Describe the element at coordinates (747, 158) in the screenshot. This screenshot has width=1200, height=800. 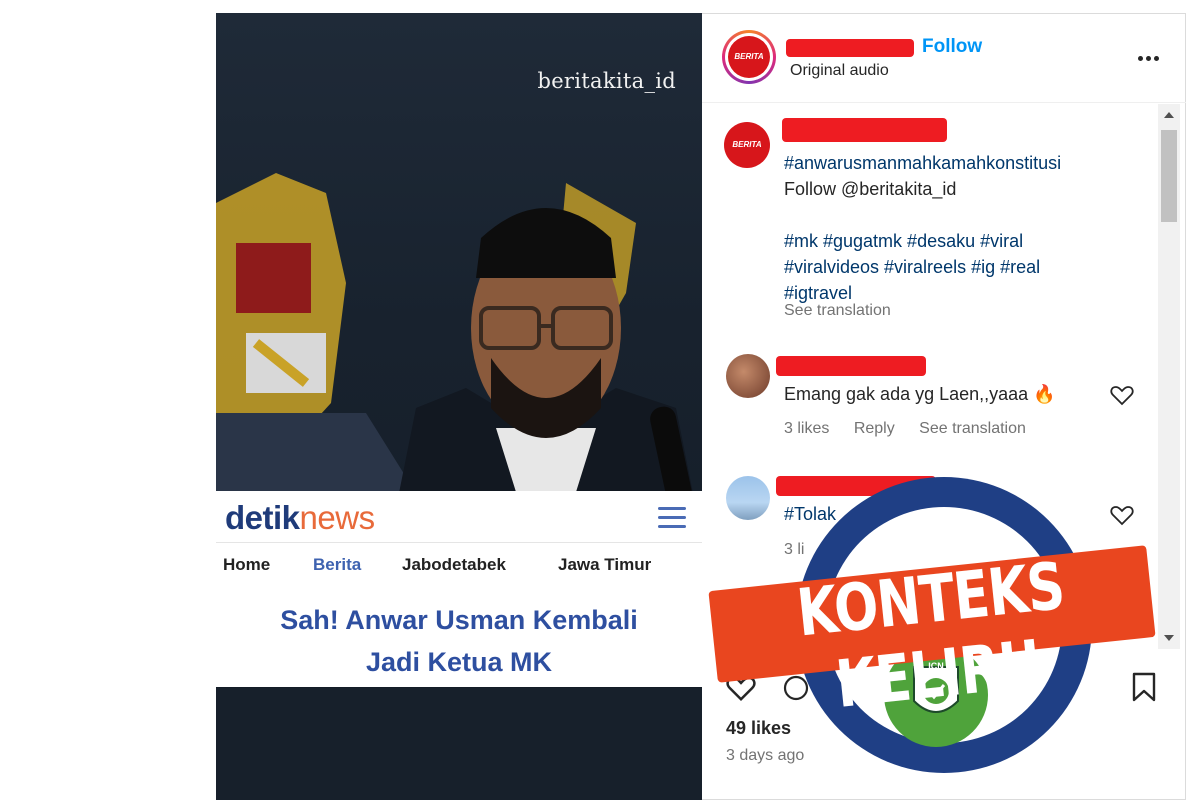
I see `caption-avatar: BERITA KITA` at that location.